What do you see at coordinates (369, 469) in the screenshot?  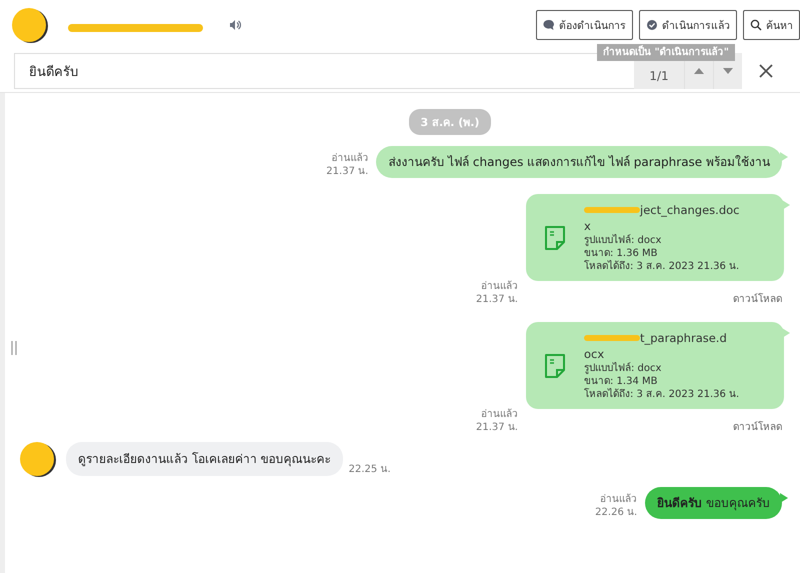 I see `message-time: 22.25 น.` at bounding box center [369, 469].